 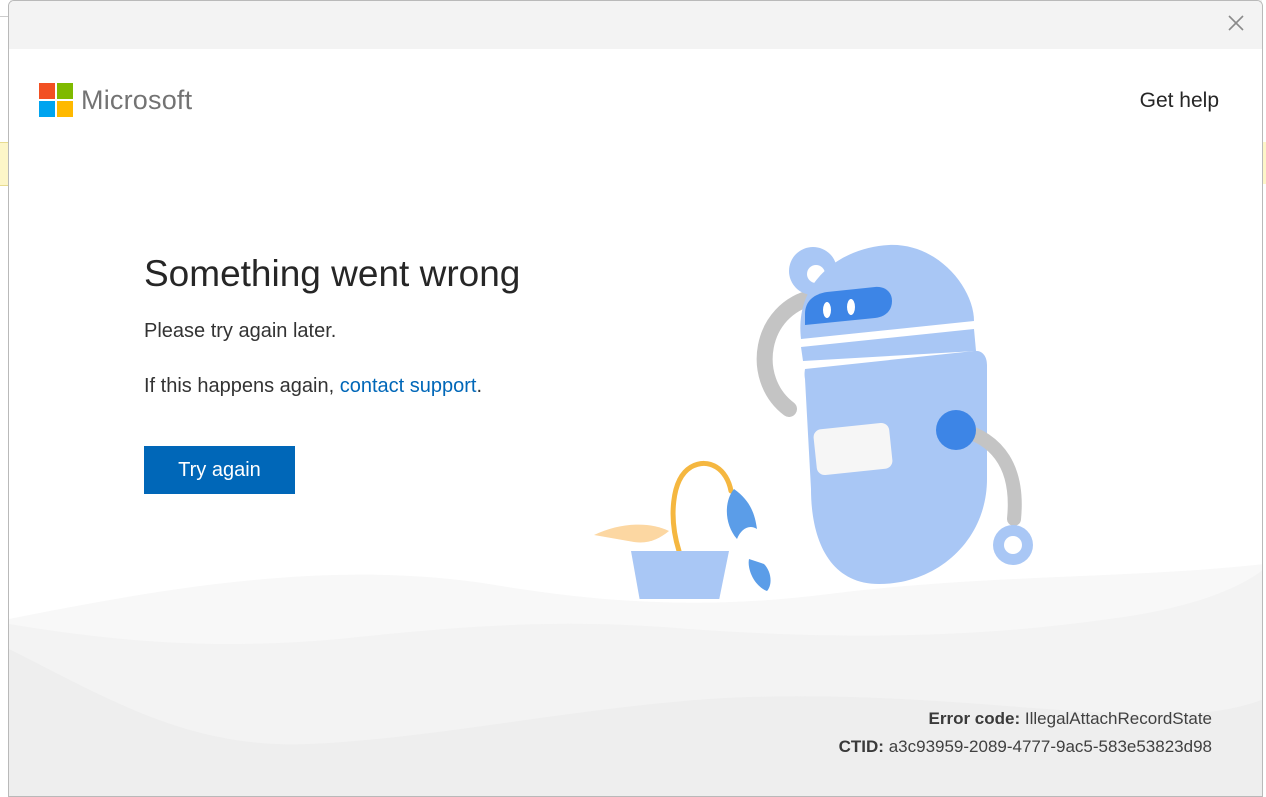 I want to click on ctid-value: a3c93959-2089-4777-9ac5-583e53823d98, so click(x=1050, y=746).